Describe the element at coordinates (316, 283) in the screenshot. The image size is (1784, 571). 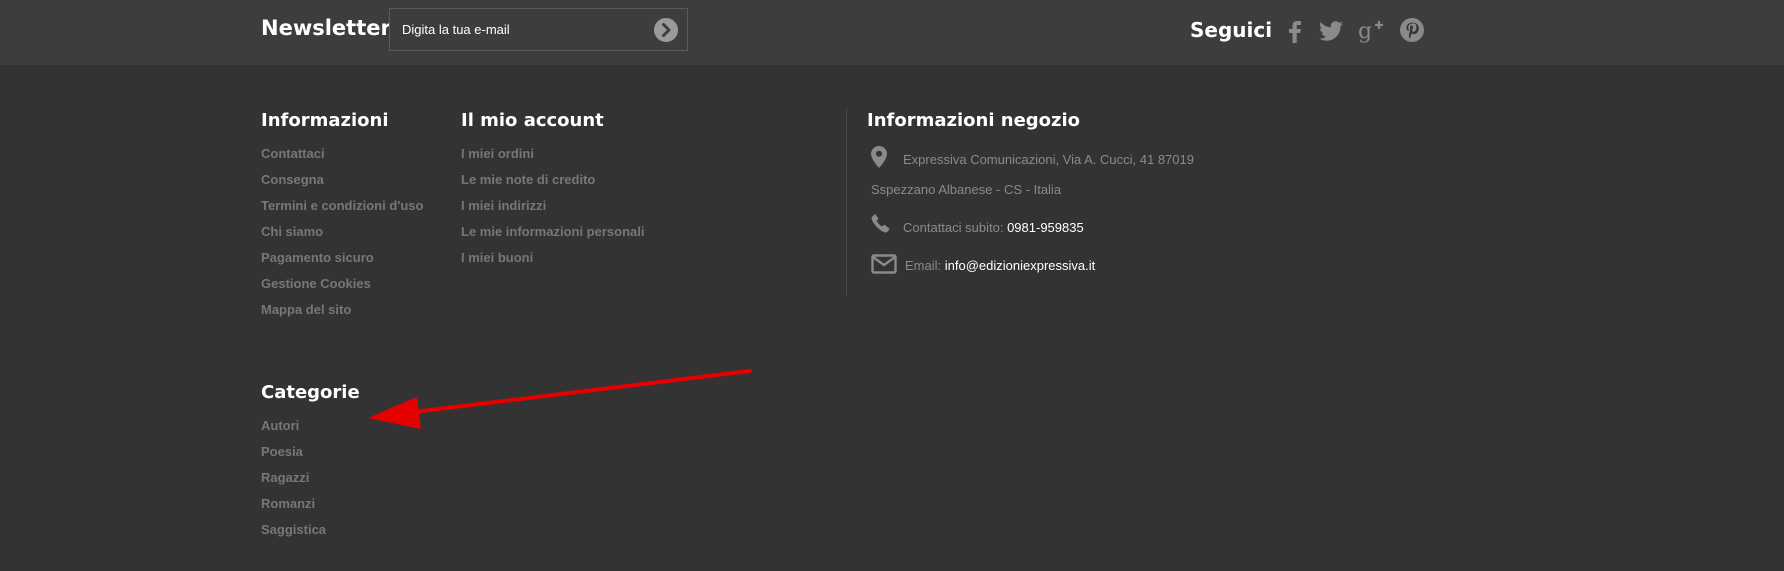
I see `link-gestione-cookies: Gestione Cookies` at that location.